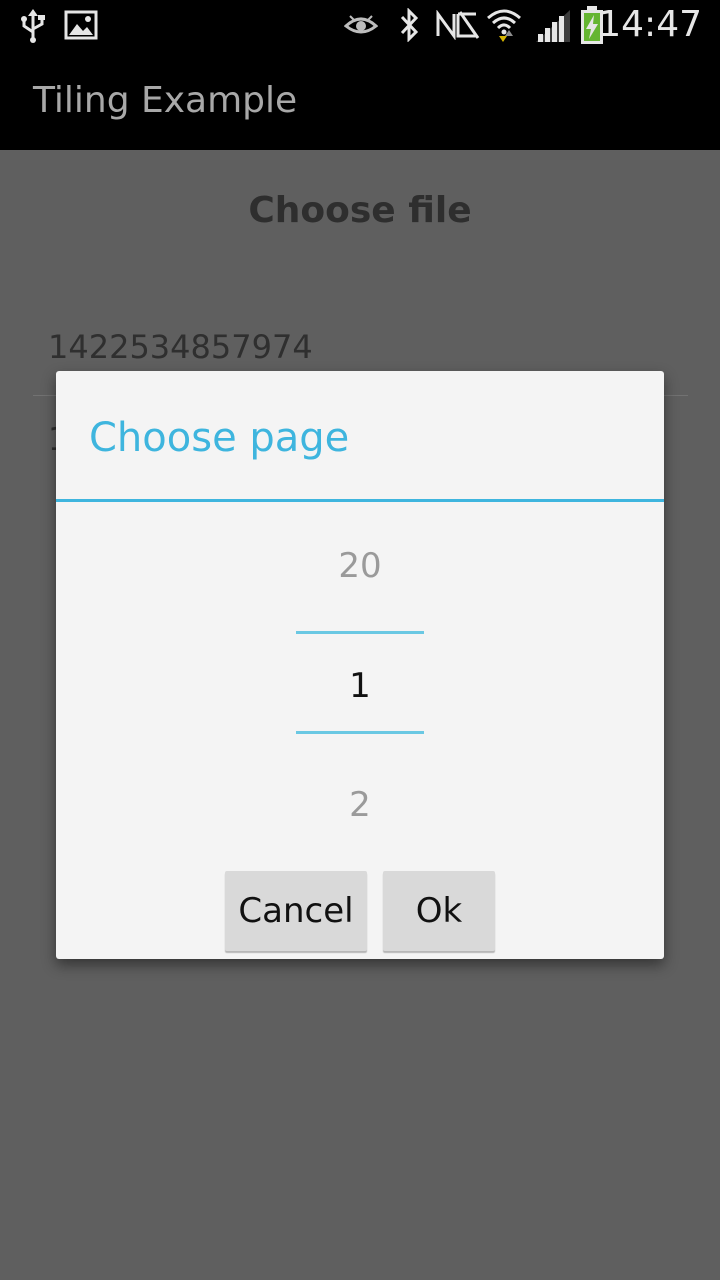 The width and height of the screenshot is (720, 1280). Describe the element at coordinates (219, 438) in the screenshot. I see `dialog-title: Choose page` at that location.